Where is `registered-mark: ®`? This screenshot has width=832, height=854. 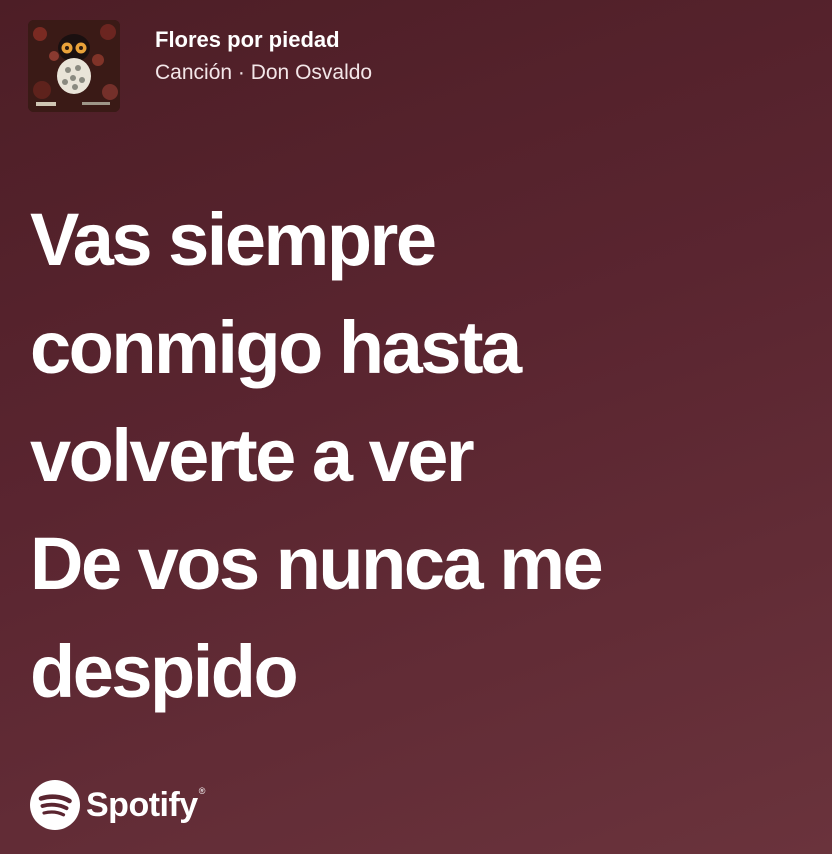
registered-mark: ® is located at coordinates (202, 790).